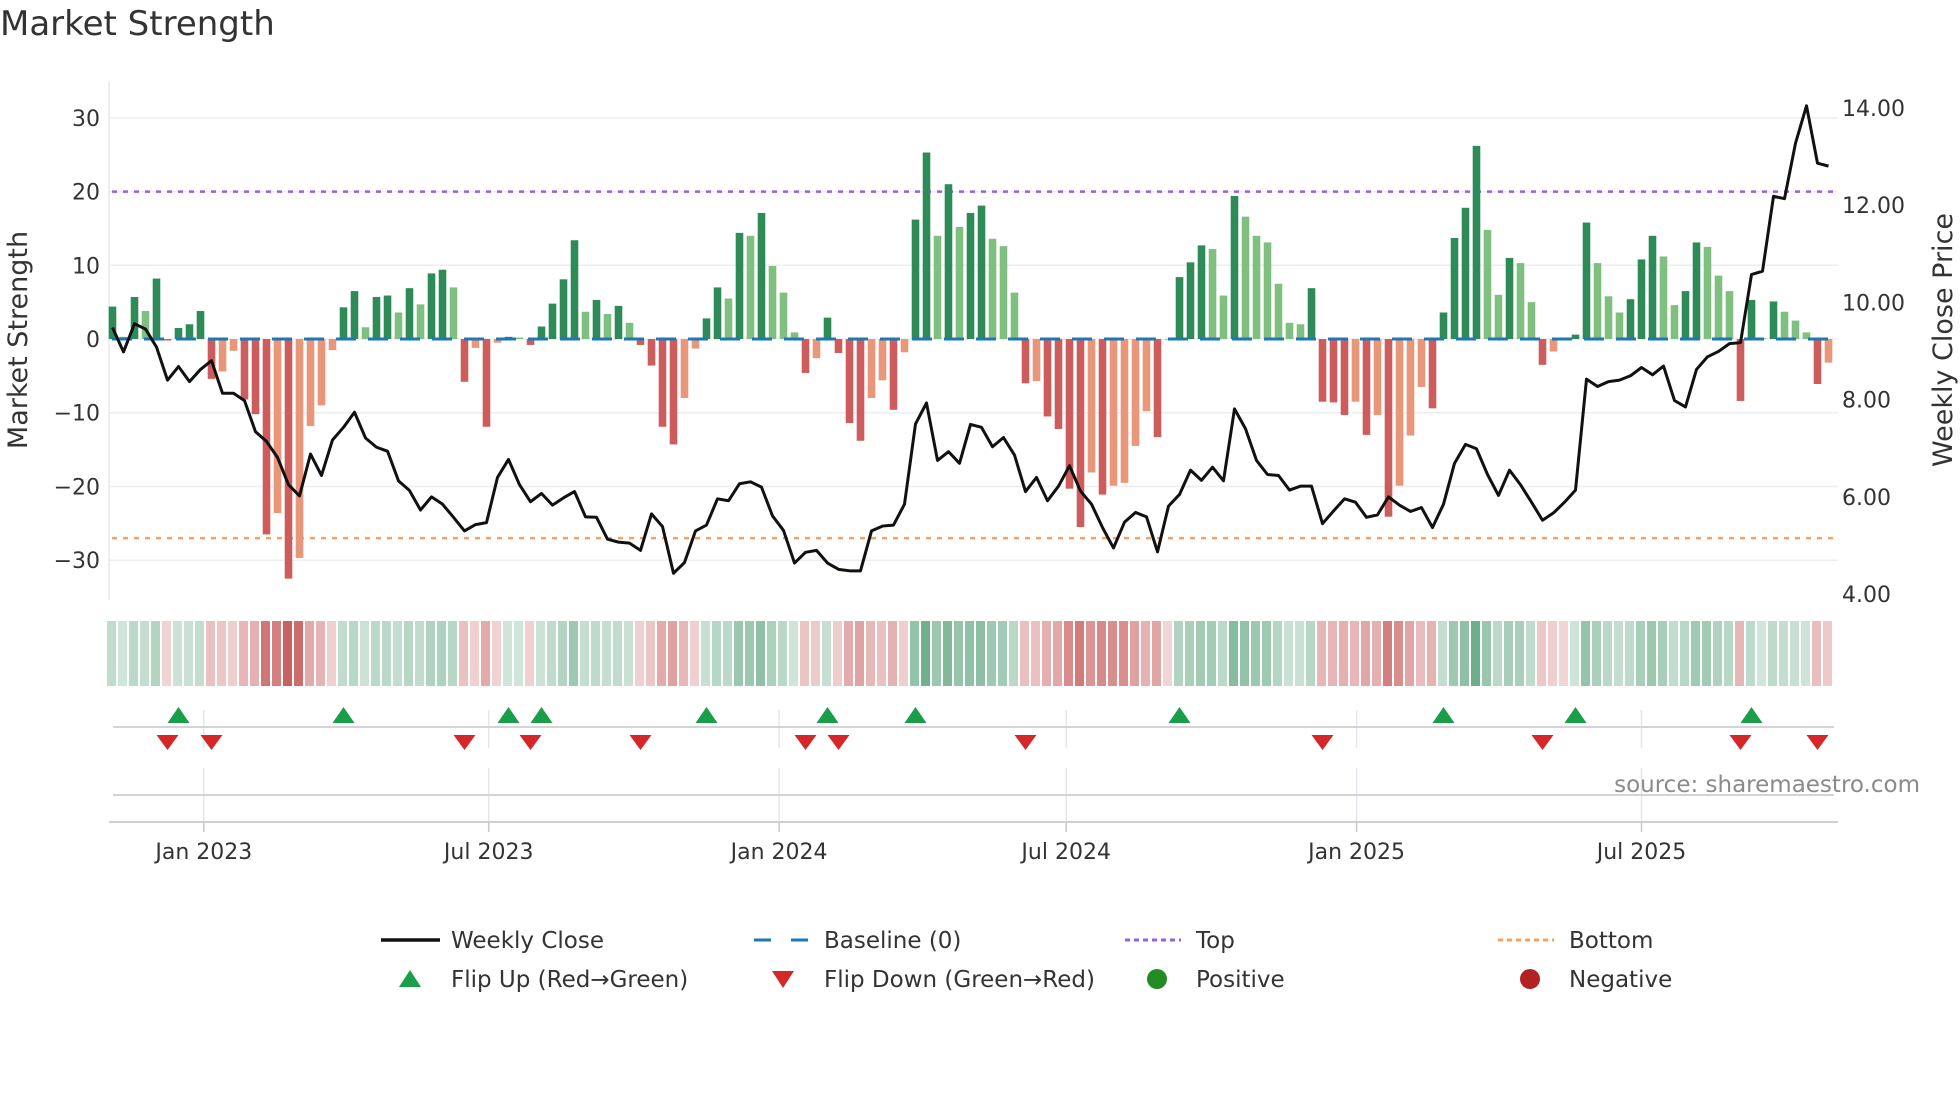 This screenshot has height=1102, width=1960. I want to click on y-tick-label: 20, so click(86, 193).